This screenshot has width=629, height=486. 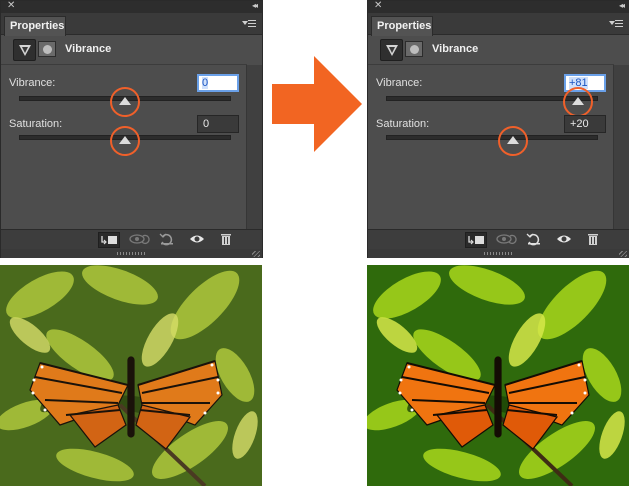 What do you see at coordinates (218, 83) in the screenshot?
I see `vibrance-input: 0` at bounding box center [218, 83].